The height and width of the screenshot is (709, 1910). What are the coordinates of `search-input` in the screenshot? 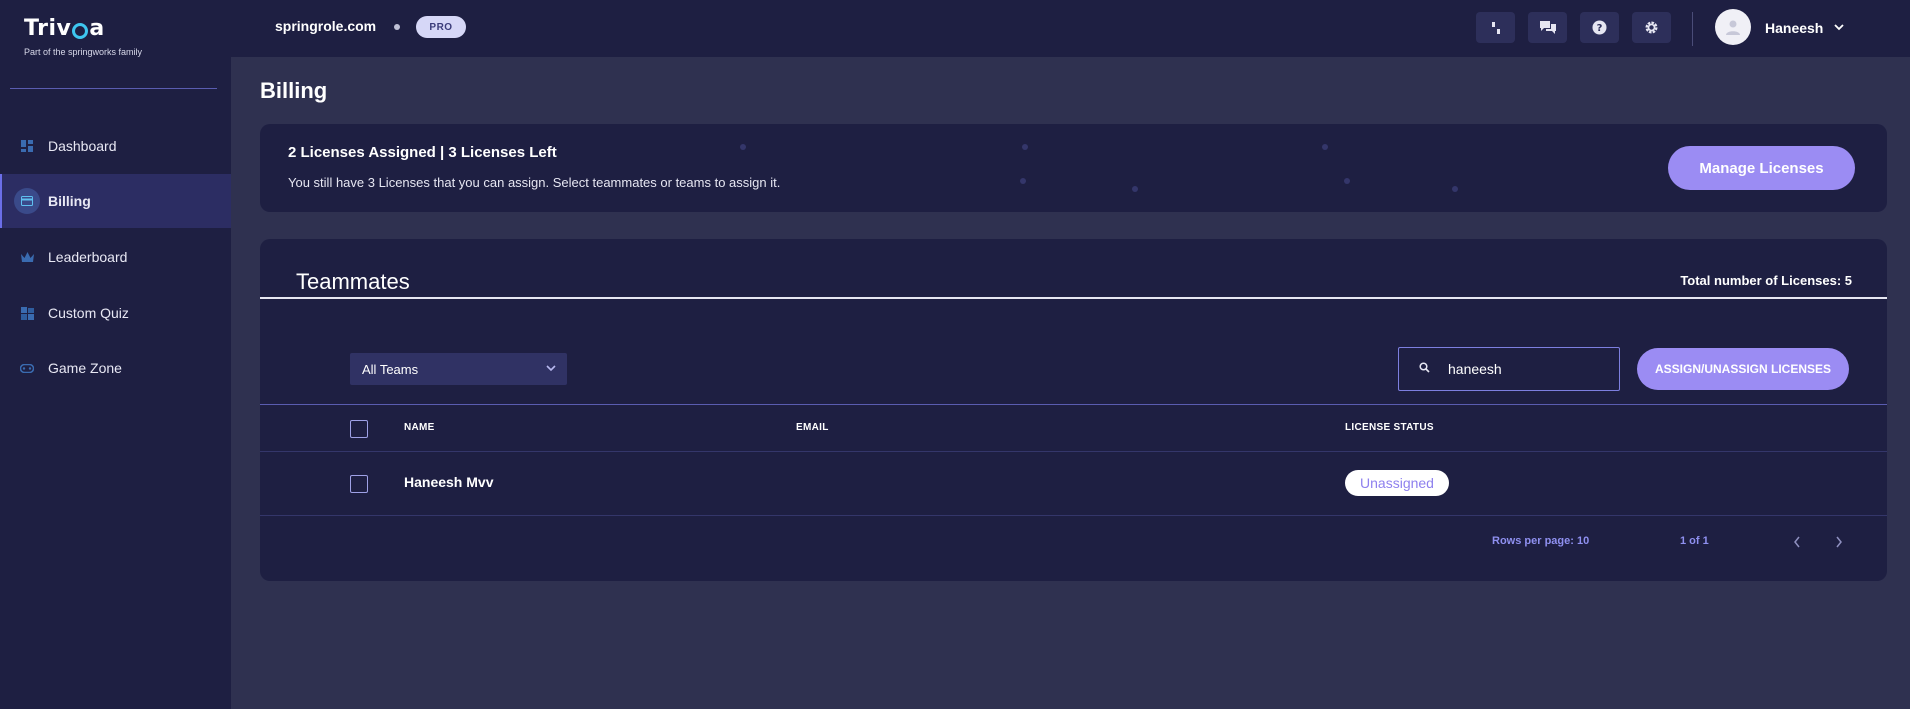 It's located at (1523, 369).